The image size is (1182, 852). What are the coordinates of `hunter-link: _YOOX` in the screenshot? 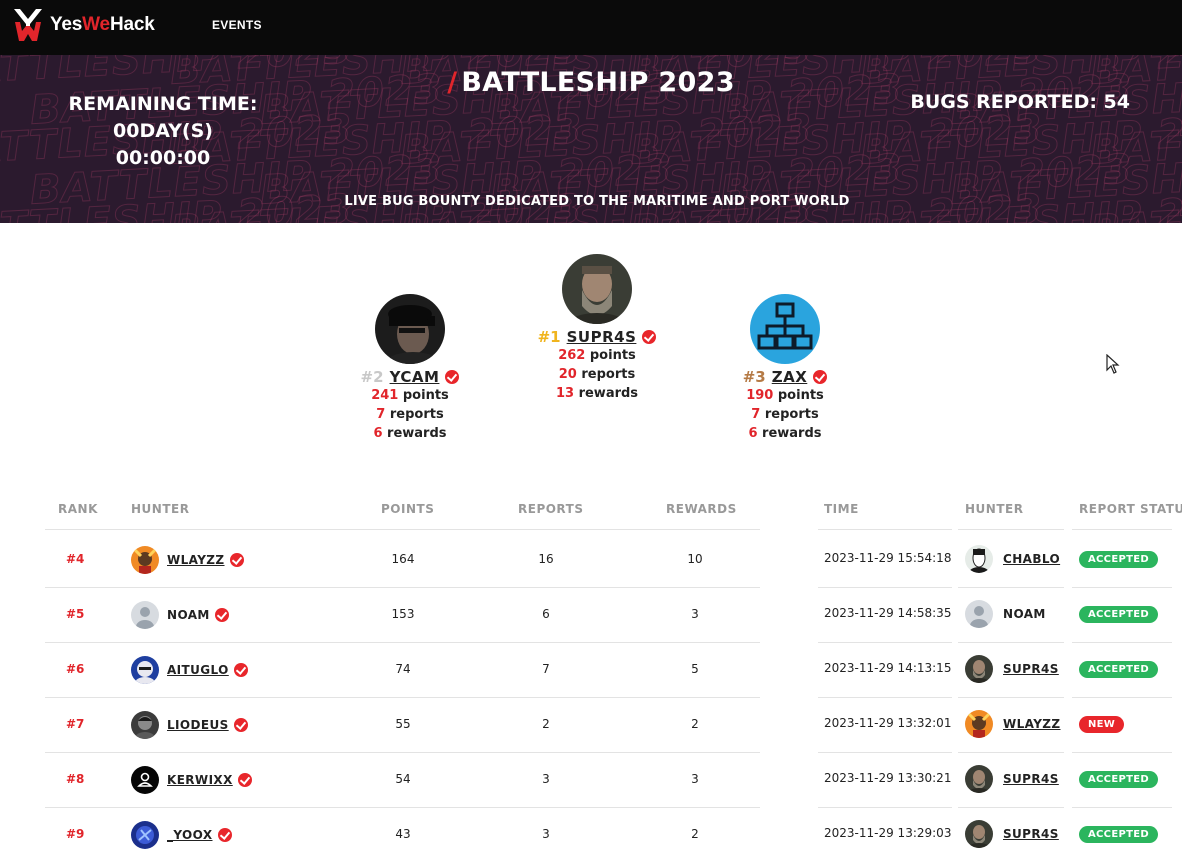 It's located at (190, 835).